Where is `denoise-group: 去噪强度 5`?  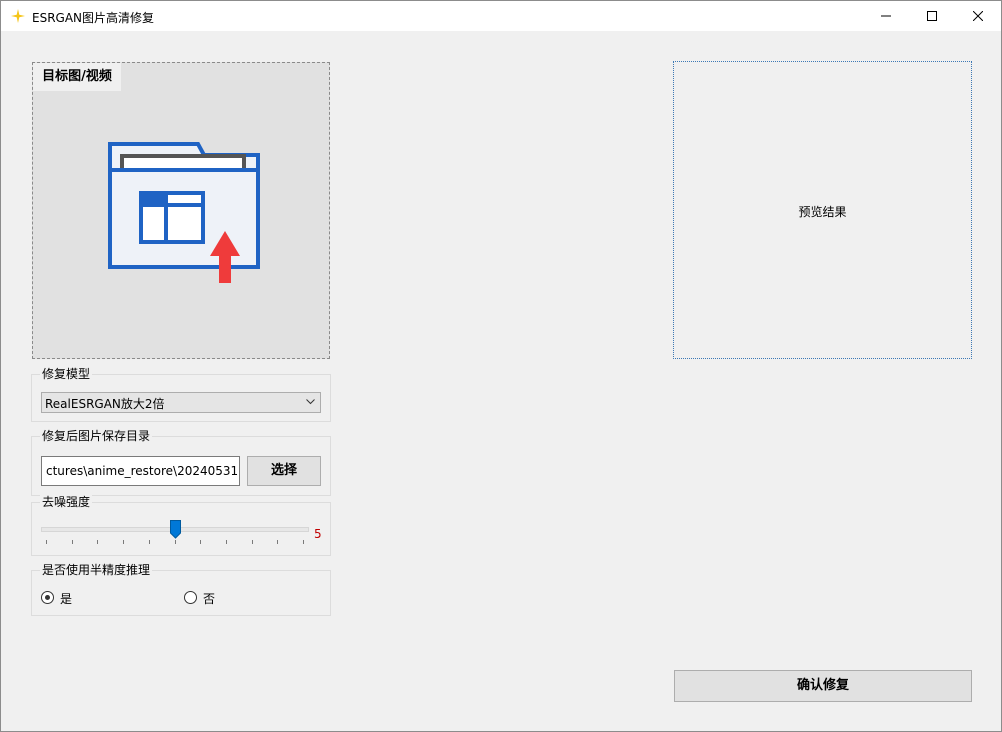
denoise-group: 去噪强度 5 is located at coordinates (181, 525).